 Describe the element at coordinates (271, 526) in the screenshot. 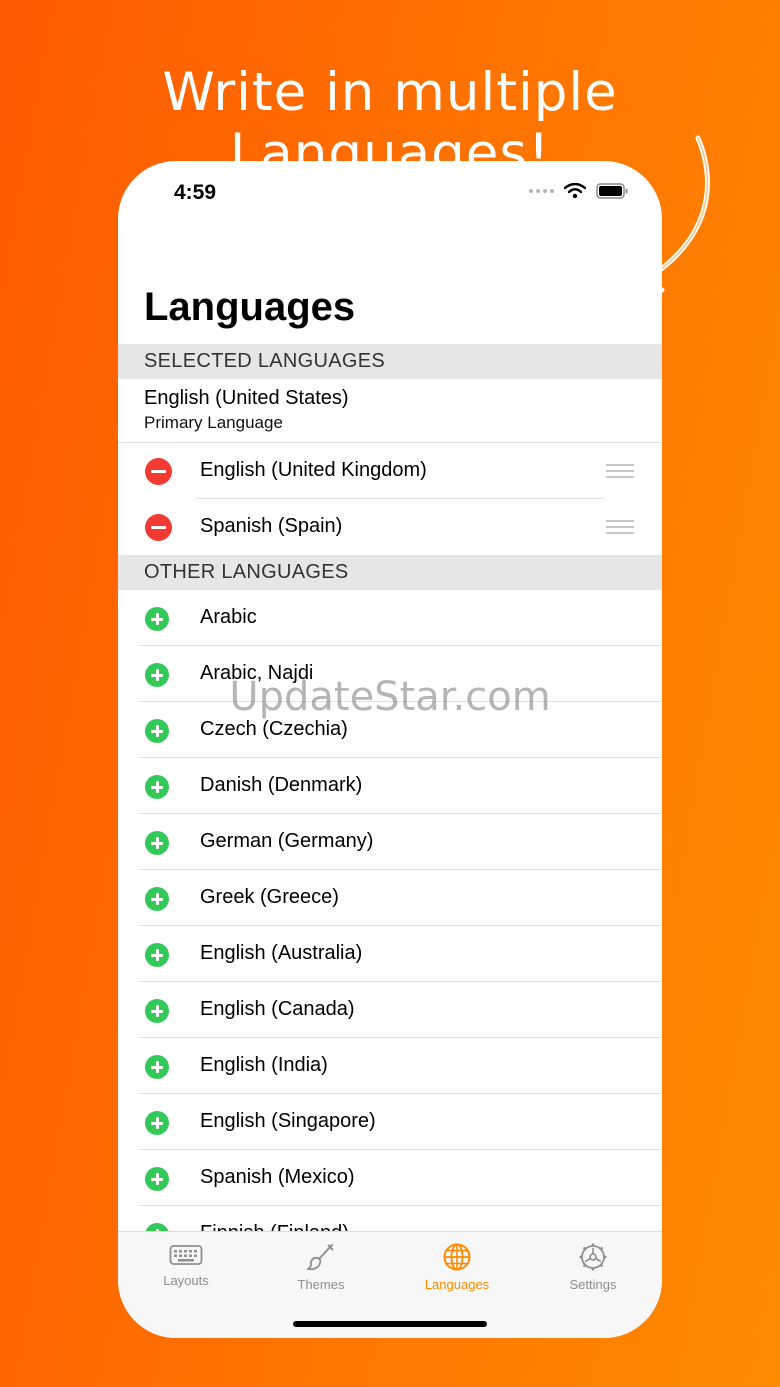

I see `language-label: Spanish (Spain)` at that location.